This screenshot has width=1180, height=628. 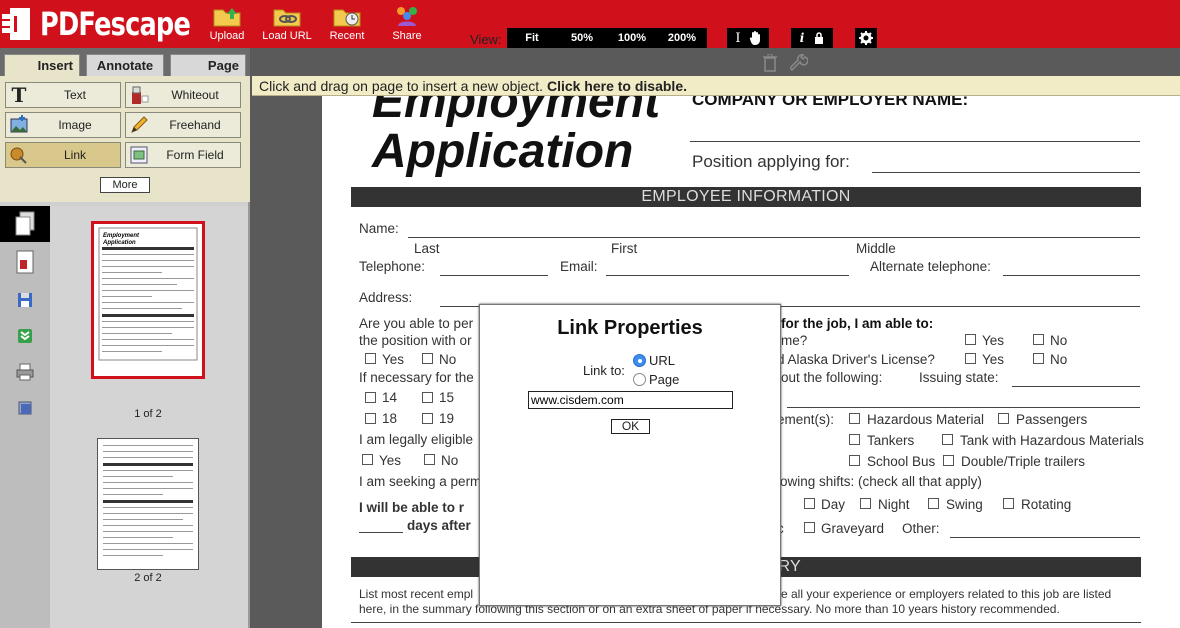 I want to click on load-url-button: Load URL, so click(x=287, y=25).